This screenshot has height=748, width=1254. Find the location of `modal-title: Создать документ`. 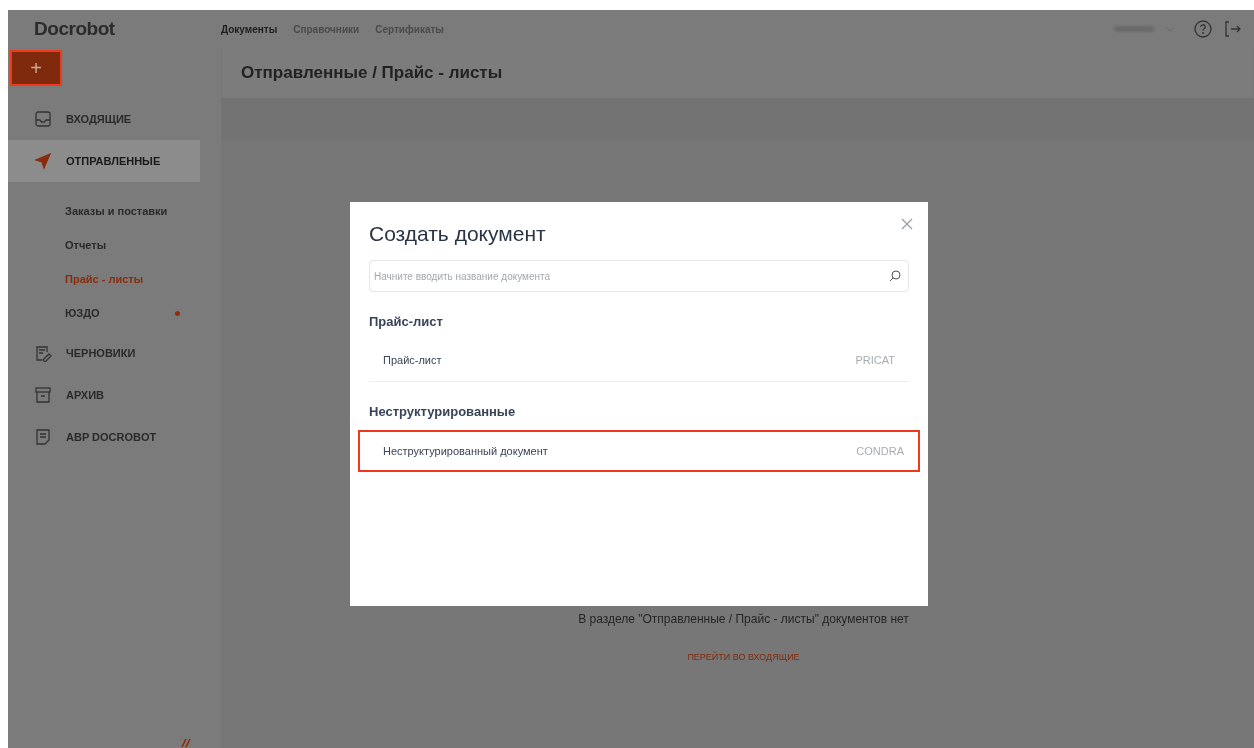

modal-title: Создать документ is located at coordinates (458, 234).